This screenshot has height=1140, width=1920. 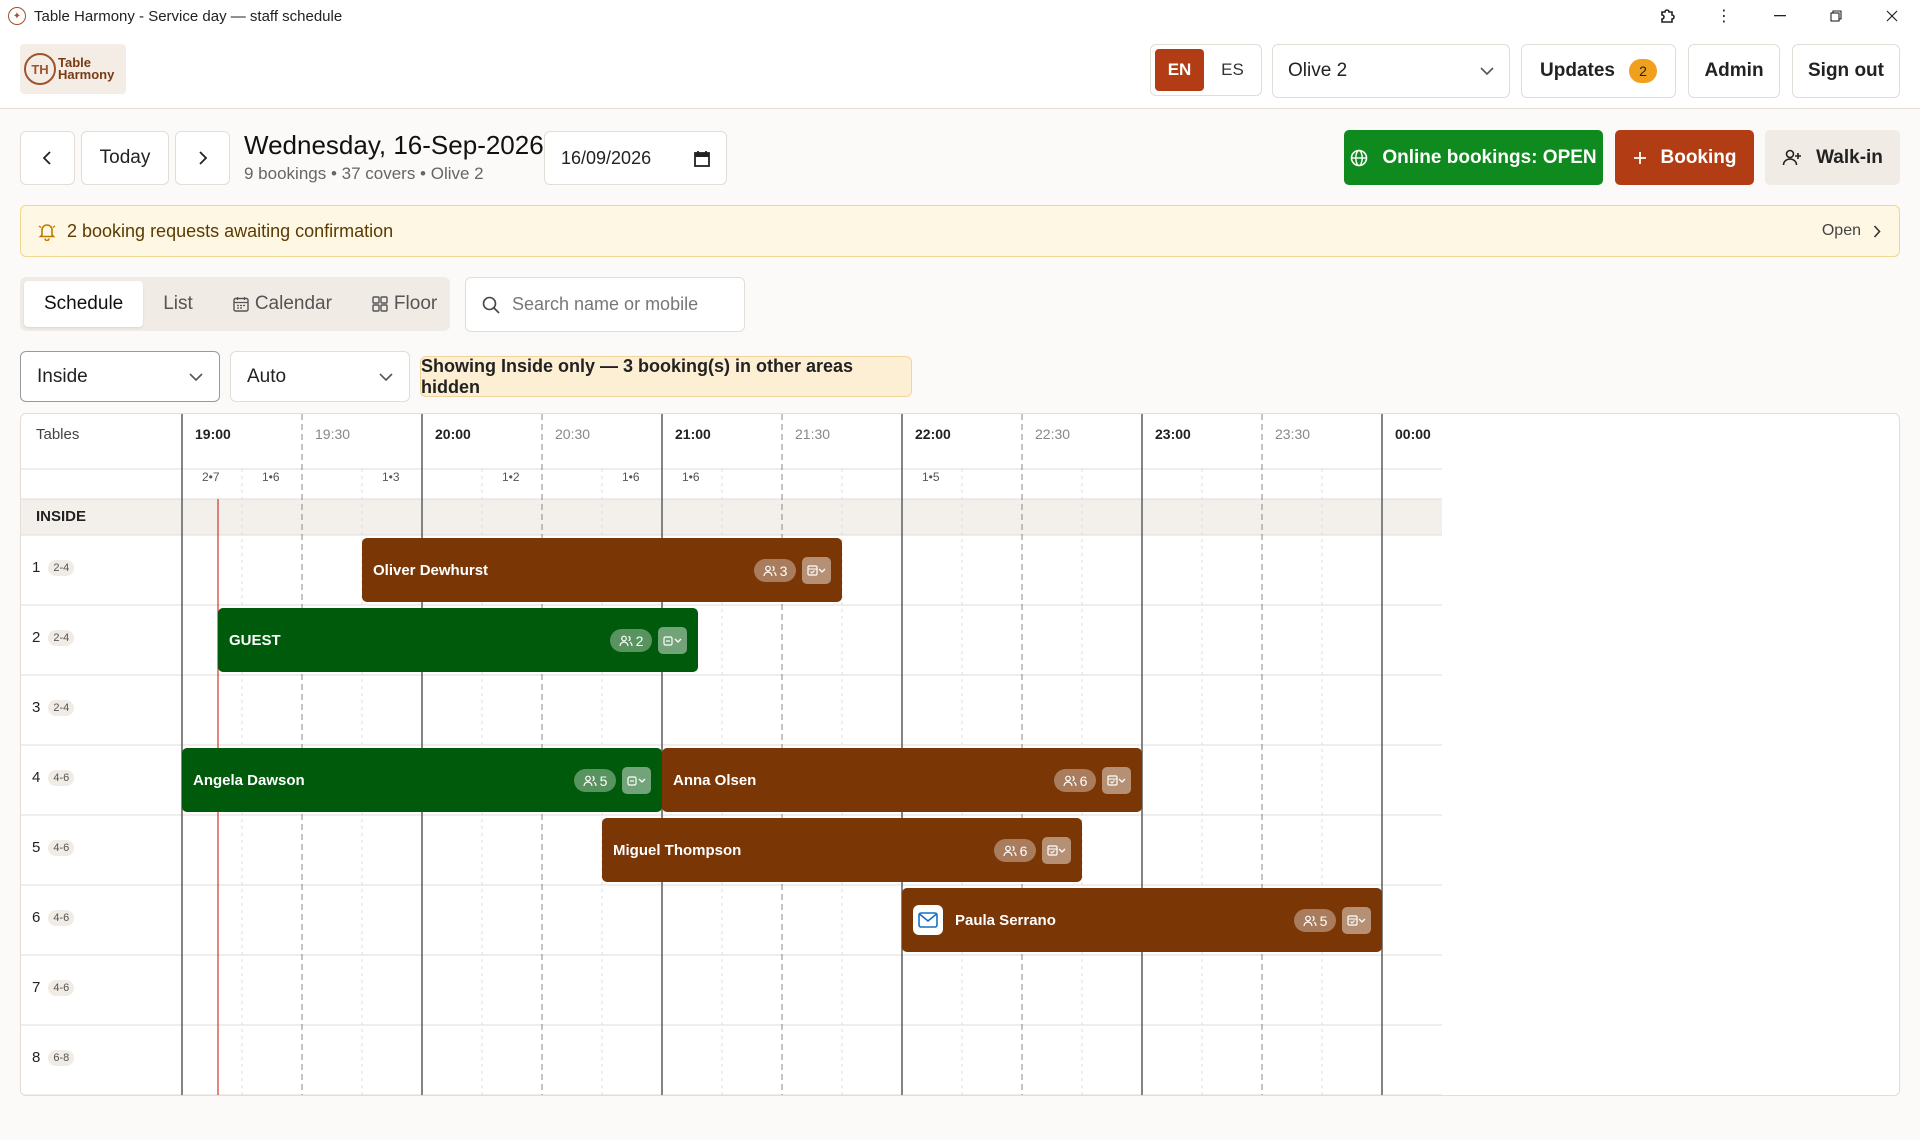 What do you see at coordinates (606, 157) in the screenshot?
I see `date-picker-value: 16/09/2026` at bounding box center [606, 157].